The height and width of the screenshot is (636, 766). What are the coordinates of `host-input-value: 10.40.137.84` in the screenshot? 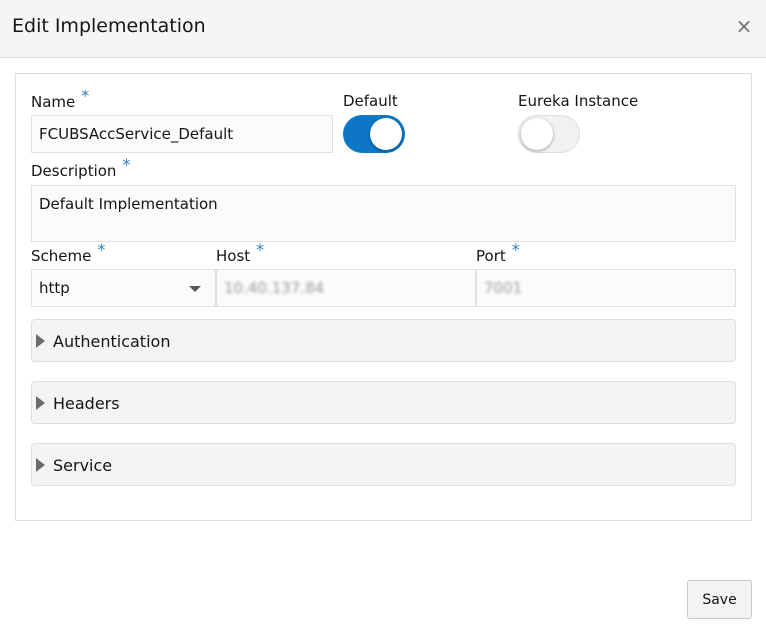 It's located at (274, 288).